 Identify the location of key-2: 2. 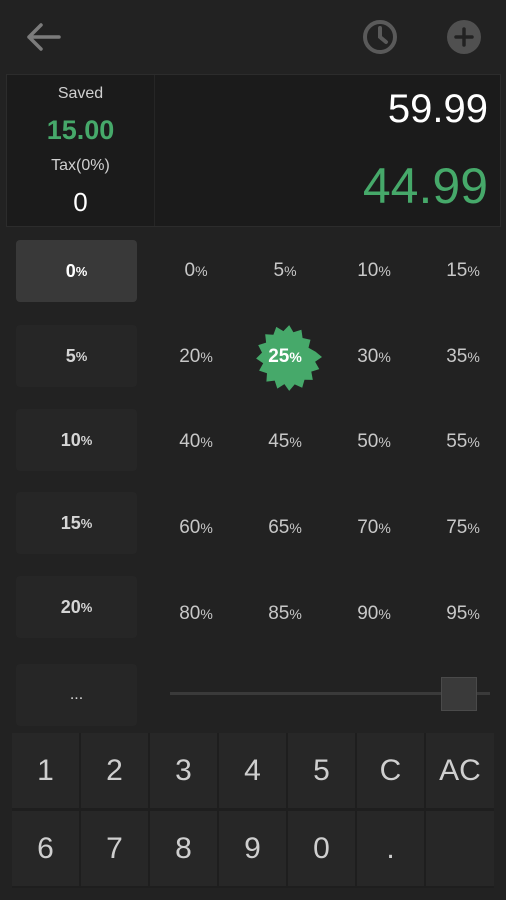
(114, 770).